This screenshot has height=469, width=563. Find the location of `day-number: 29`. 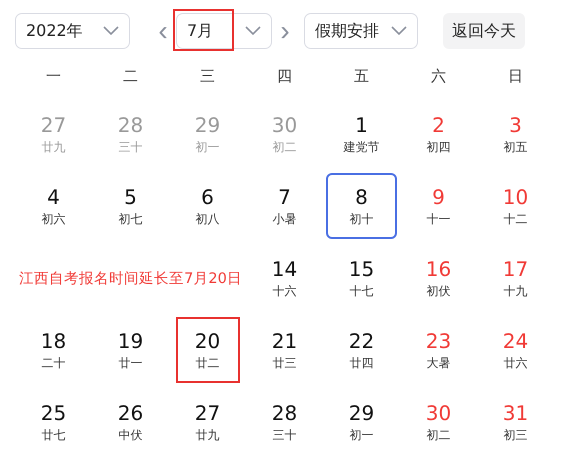

day-number: 29 is located at coordinates (207, 125).